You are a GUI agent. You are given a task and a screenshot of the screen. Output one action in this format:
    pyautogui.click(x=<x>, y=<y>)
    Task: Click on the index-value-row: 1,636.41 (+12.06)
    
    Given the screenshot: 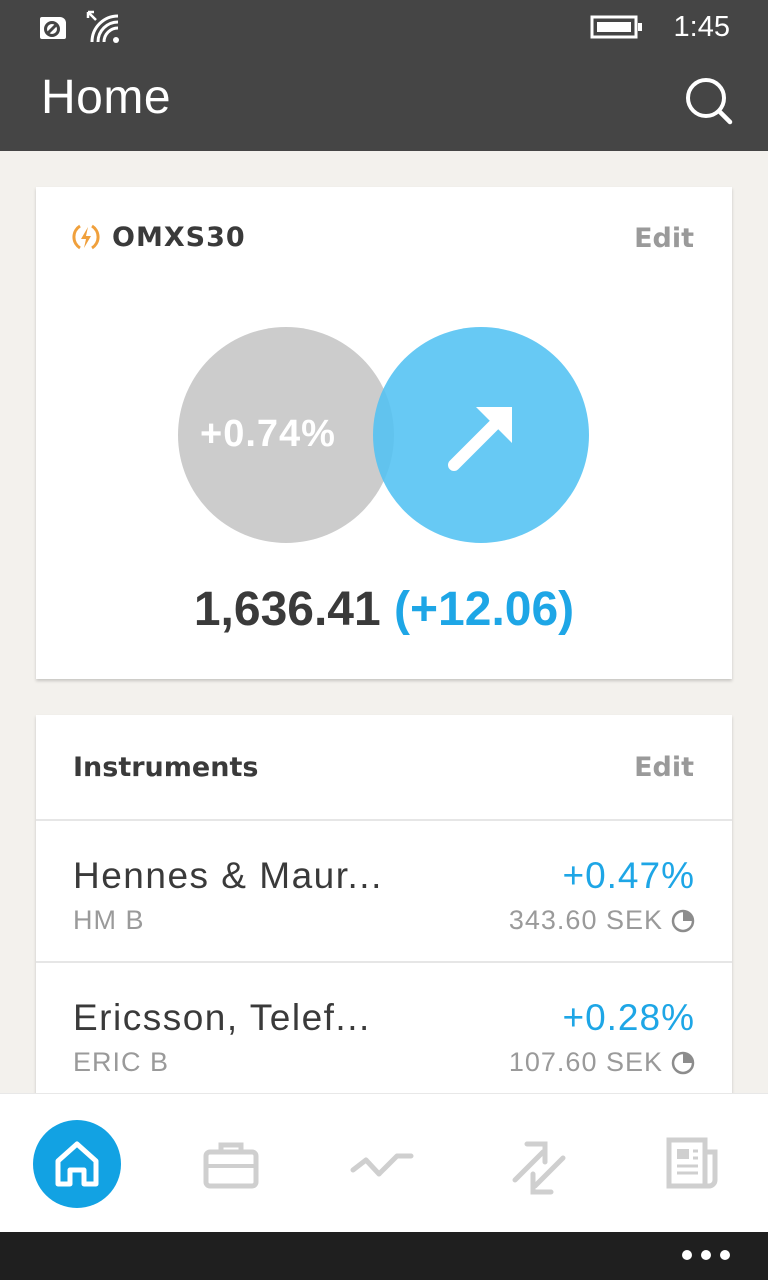 What is the action you would take?
    pyautogui.click(x=384, y=609)
    